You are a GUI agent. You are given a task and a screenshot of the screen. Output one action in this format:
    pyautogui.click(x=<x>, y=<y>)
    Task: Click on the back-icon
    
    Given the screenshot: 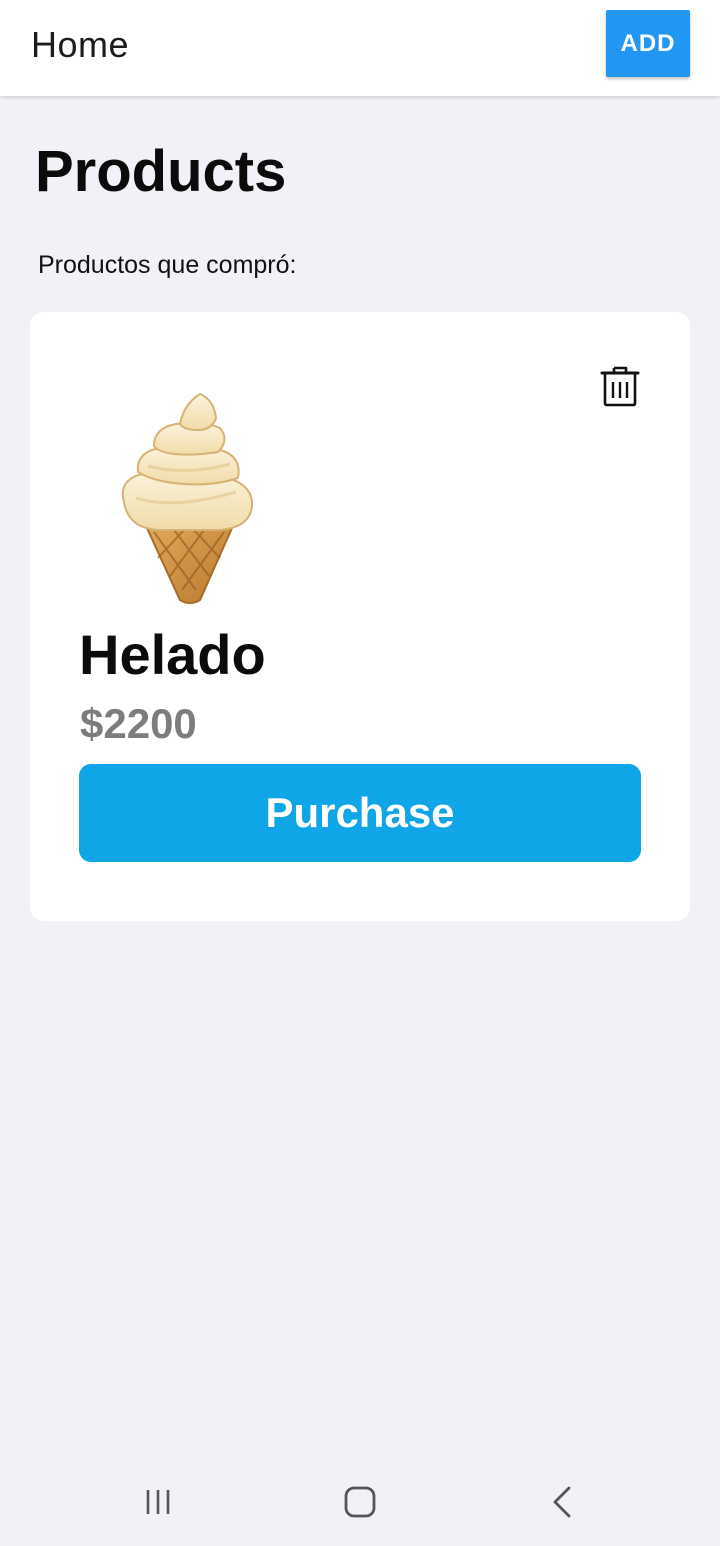 What is the action you would take?
    pyautogui.click(x=562, y=1502)
    